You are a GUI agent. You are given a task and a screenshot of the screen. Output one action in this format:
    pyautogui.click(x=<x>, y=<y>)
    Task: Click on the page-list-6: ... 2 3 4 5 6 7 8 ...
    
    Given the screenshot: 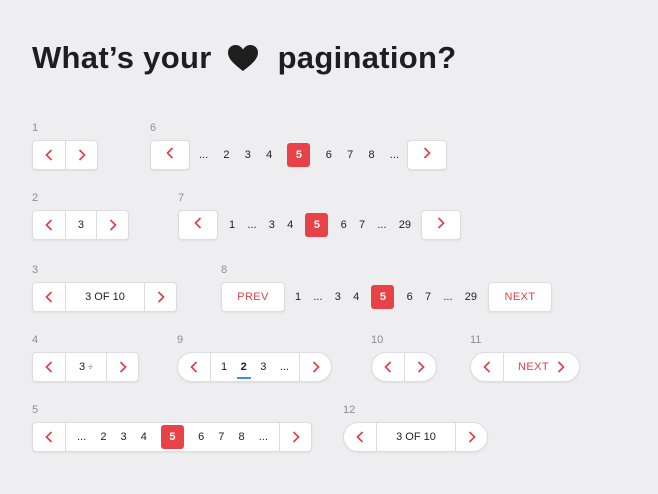 What is the action you would take?
    pyautogui.click(x=299, y=155)
    